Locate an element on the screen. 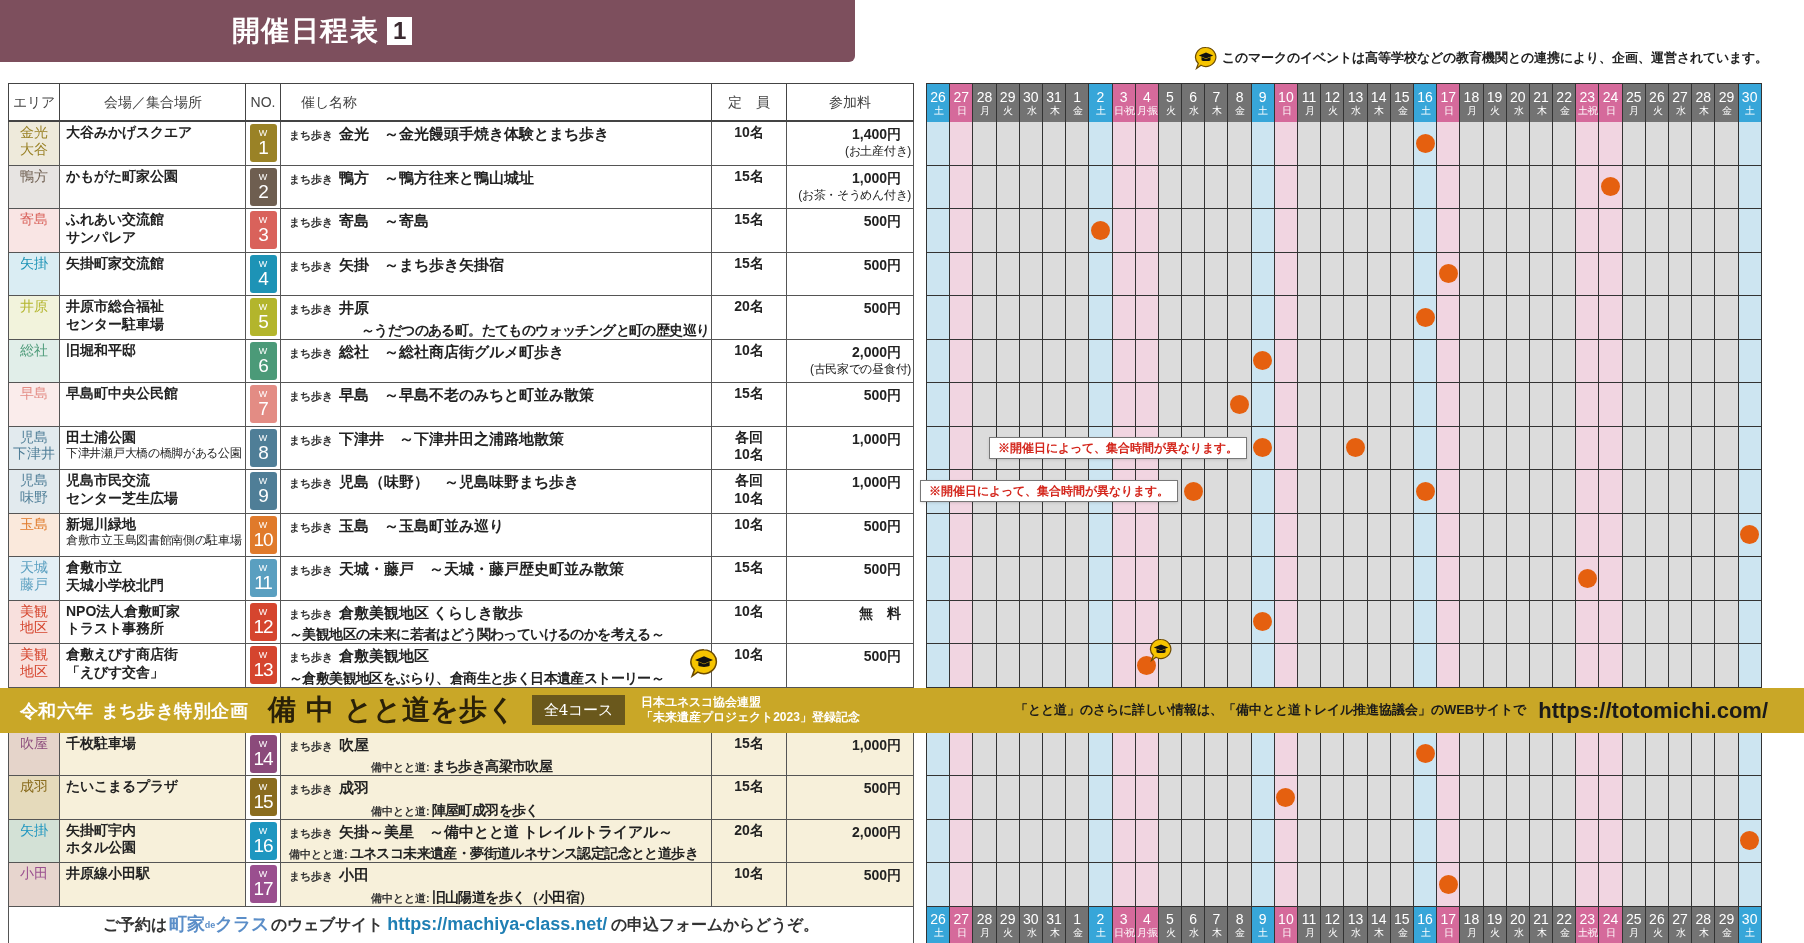 The width and height of the screenshot is (1804, 943). area-label: 早島 is located at coordinates (34, 394).